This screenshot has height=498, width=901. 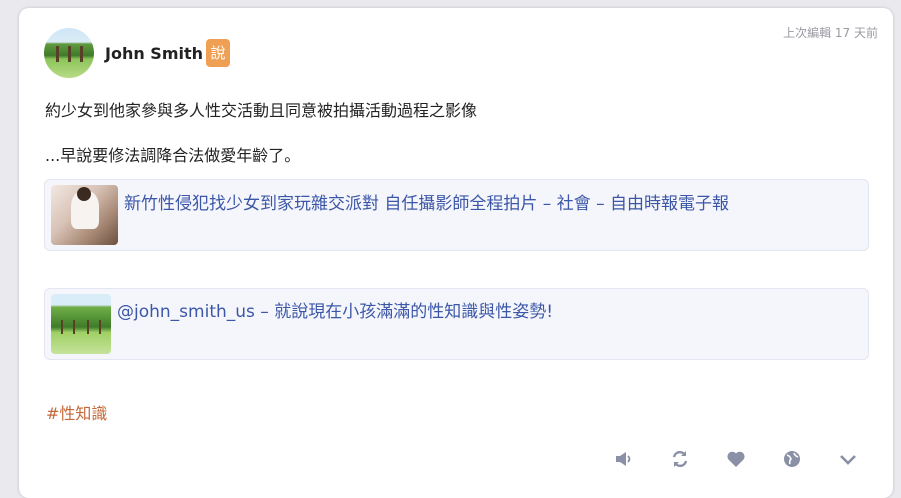 What do you see at coordinates (261, 110) in the screenshot?
I see `post-text-line: 約少女到他家參與多人性交活動且同意被拍攝活動過程之影像` at bounding box center [261, 110].